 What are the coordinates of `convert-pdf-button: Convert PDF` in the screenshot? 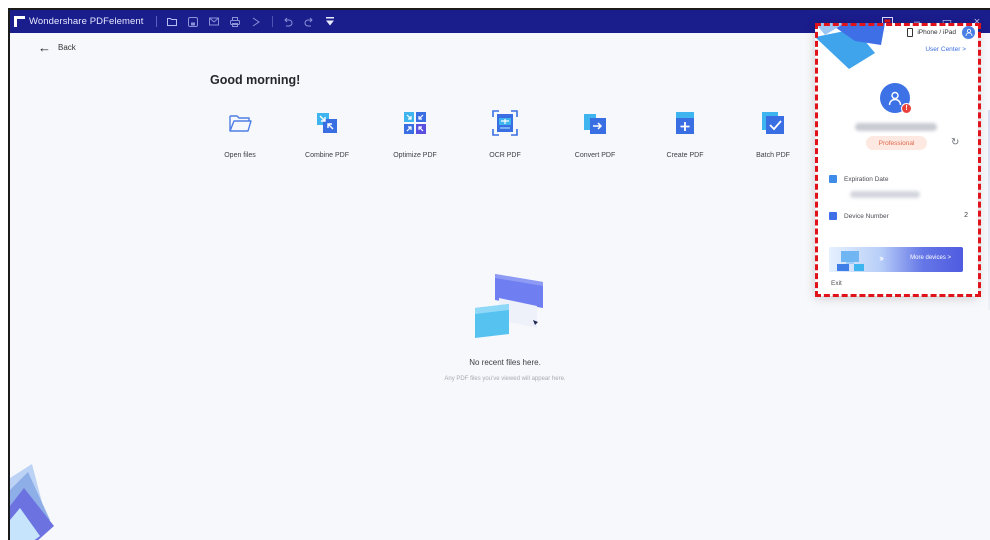 It's located at (595, 136).